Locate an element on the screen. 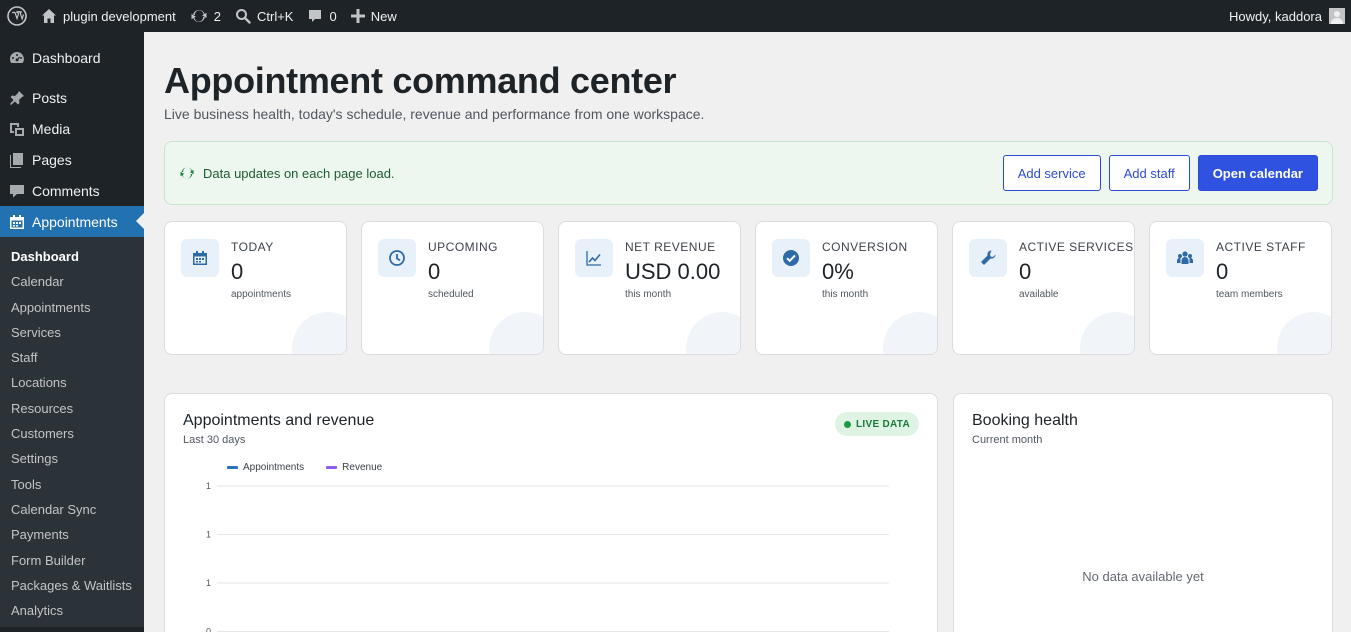 This screenshot has width=1351, height=632. stat-card-active-services: ACTIVE SERVICES 0 available is located at coordinates (1043, 288).